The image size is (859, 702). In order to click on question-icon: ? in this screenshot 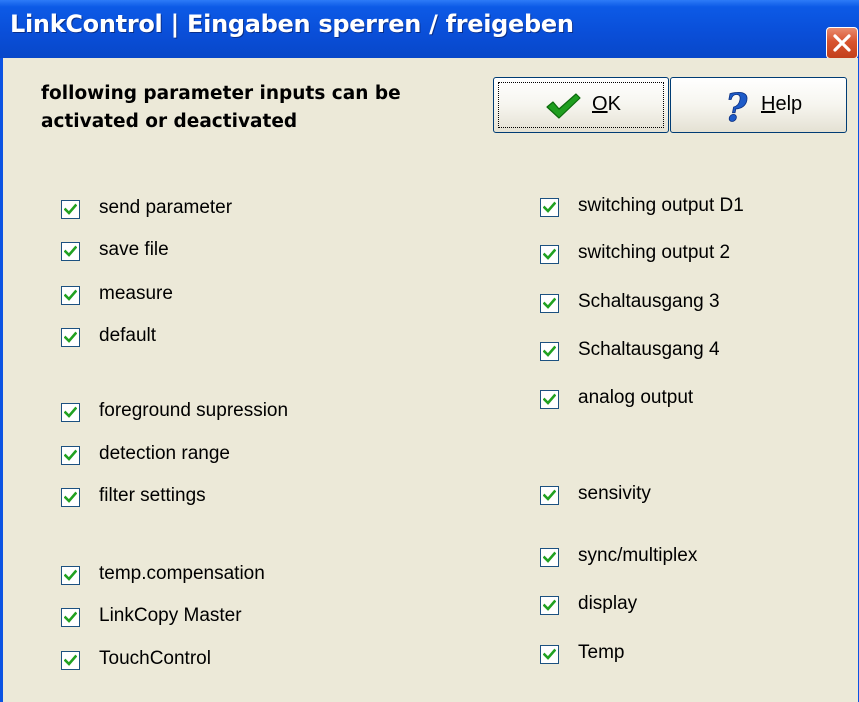, I will do `click(737, 107)`.